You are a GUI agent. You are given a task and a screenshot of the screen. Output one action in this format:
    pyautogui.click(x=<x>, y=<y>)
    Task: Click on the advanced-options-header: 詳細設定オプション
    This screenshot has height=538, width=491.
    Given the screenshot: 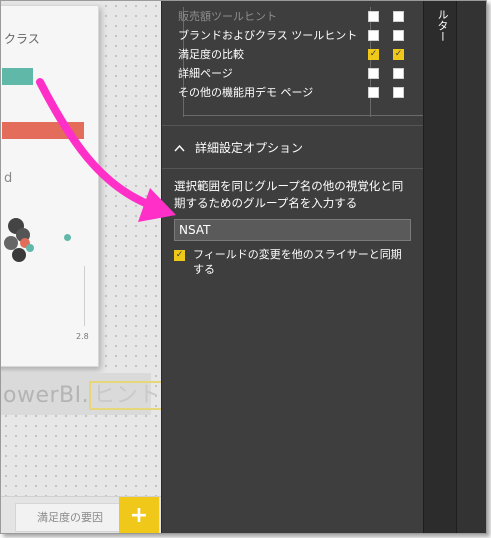 What is the action you would take?
    pyautogui.click(x=238, y=147)
    